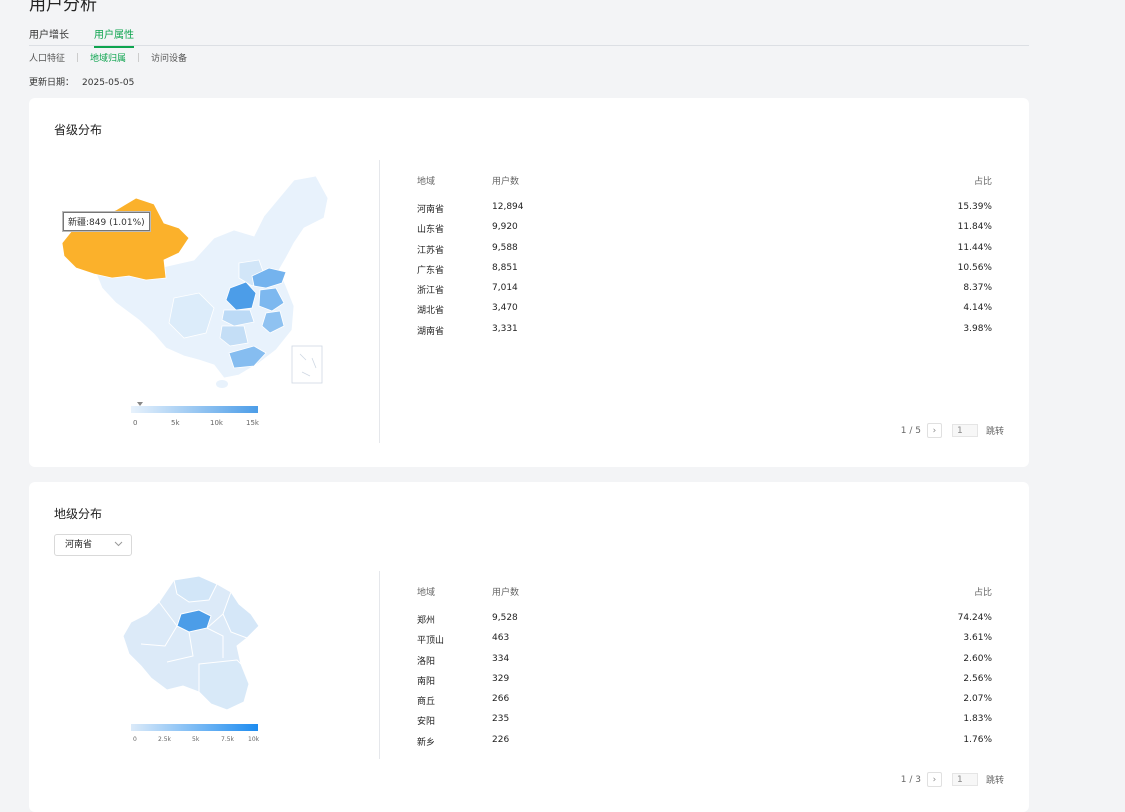 Image resolution: width=1125 pixels, height=812 pixels. What do you see at coordinates (426, 621) in the screenshot?
I see `cell-region: 郑州` at bounding box center [426, 621].